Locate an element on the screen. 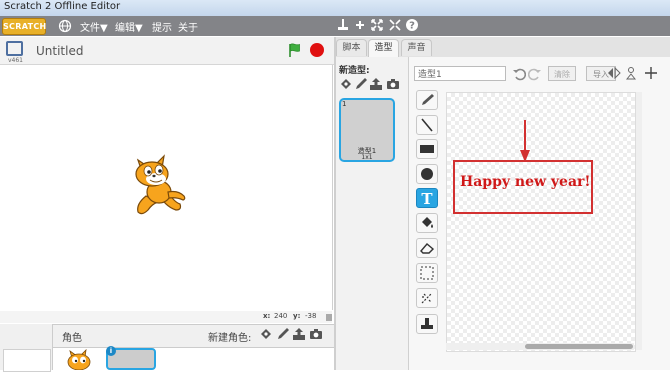 Image resolution: width=670 pixels, height=373 pixels. costume-library-icon is located at coordinates (346, 84).